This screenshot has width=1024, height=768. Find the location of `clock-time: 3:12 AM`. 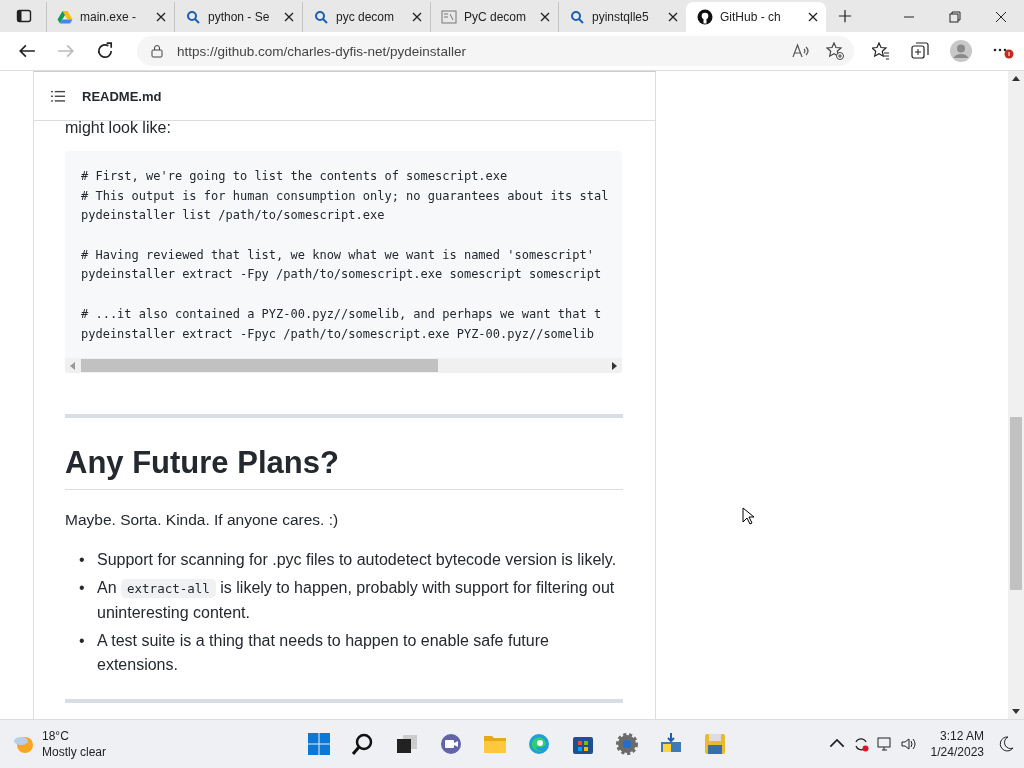

clock-time: 3:12 AM is located at coordinates (961, 736).